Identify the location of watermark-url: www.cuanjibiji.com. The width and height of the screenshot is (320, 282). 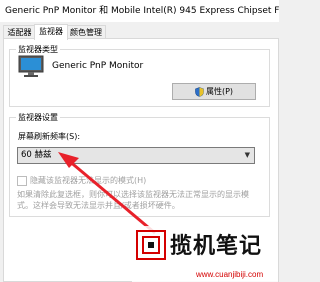
(230, 274).